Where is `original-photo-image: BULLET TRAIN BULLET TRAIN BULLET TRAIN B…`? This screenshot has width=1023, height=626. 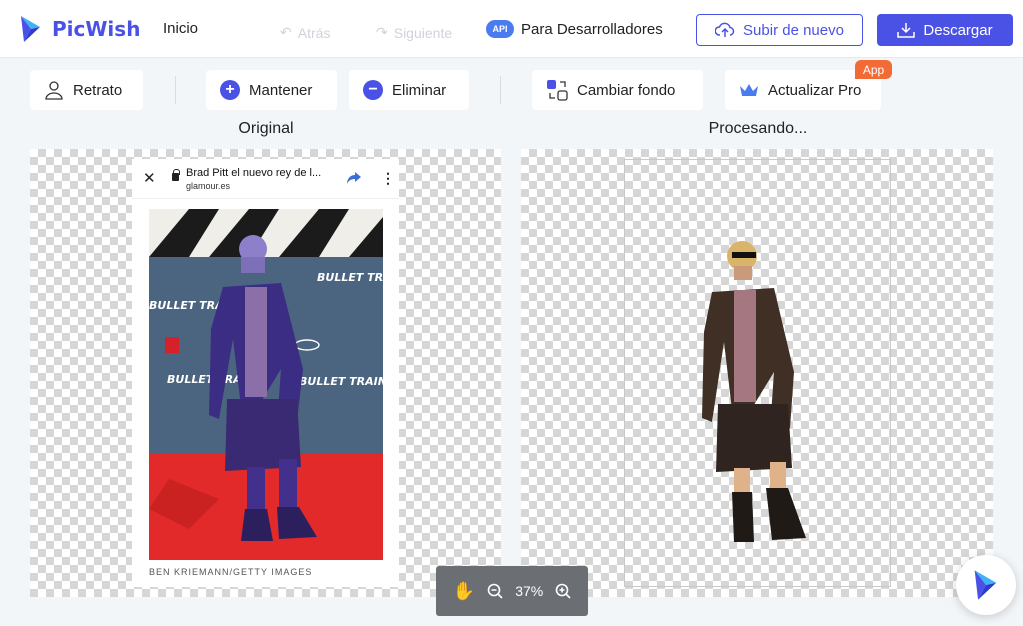
original-photo-image: BULLET TRAIN BULLET TRAIN BULLET TRAIN B… is located at coordinates (266, 384).